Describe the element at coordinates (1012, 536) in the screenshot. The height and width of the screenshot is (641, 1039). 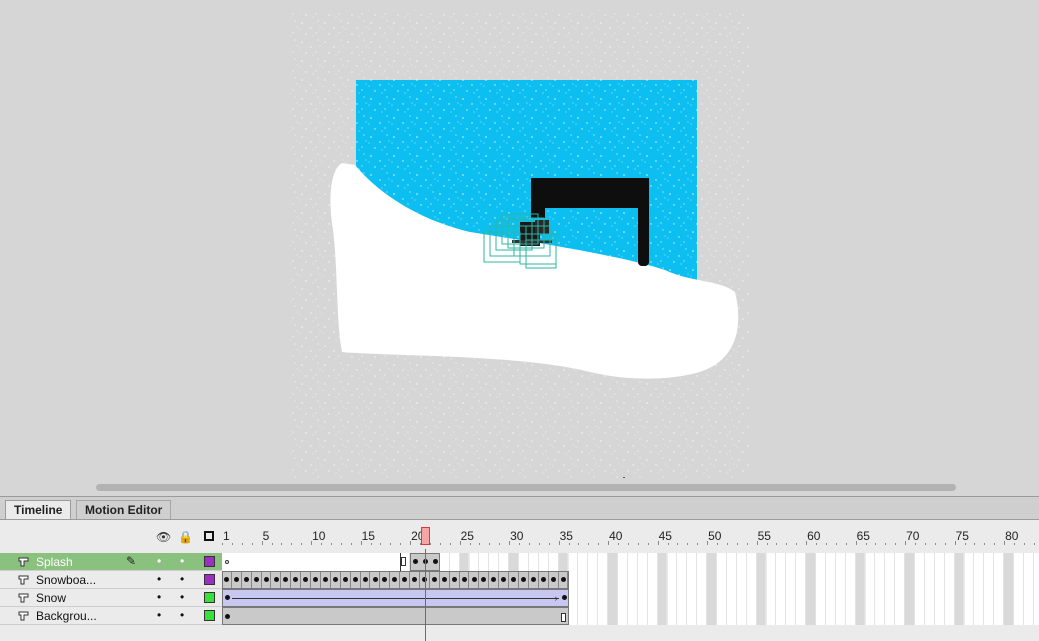
I see `frame-number-80: 80` at that location.